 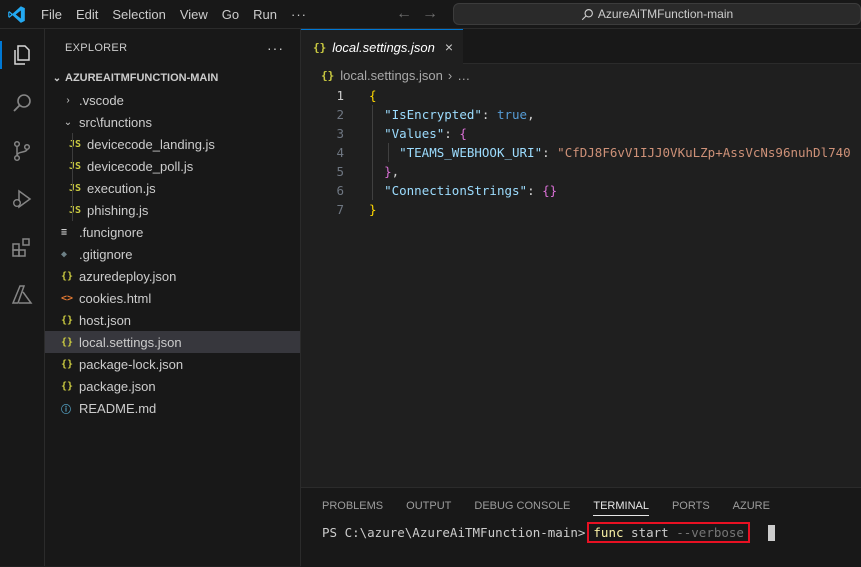 What do you see at coordinates (22, 199) in the screenshot?
I see `run-debug-icon` at bounding box center [22, 199].